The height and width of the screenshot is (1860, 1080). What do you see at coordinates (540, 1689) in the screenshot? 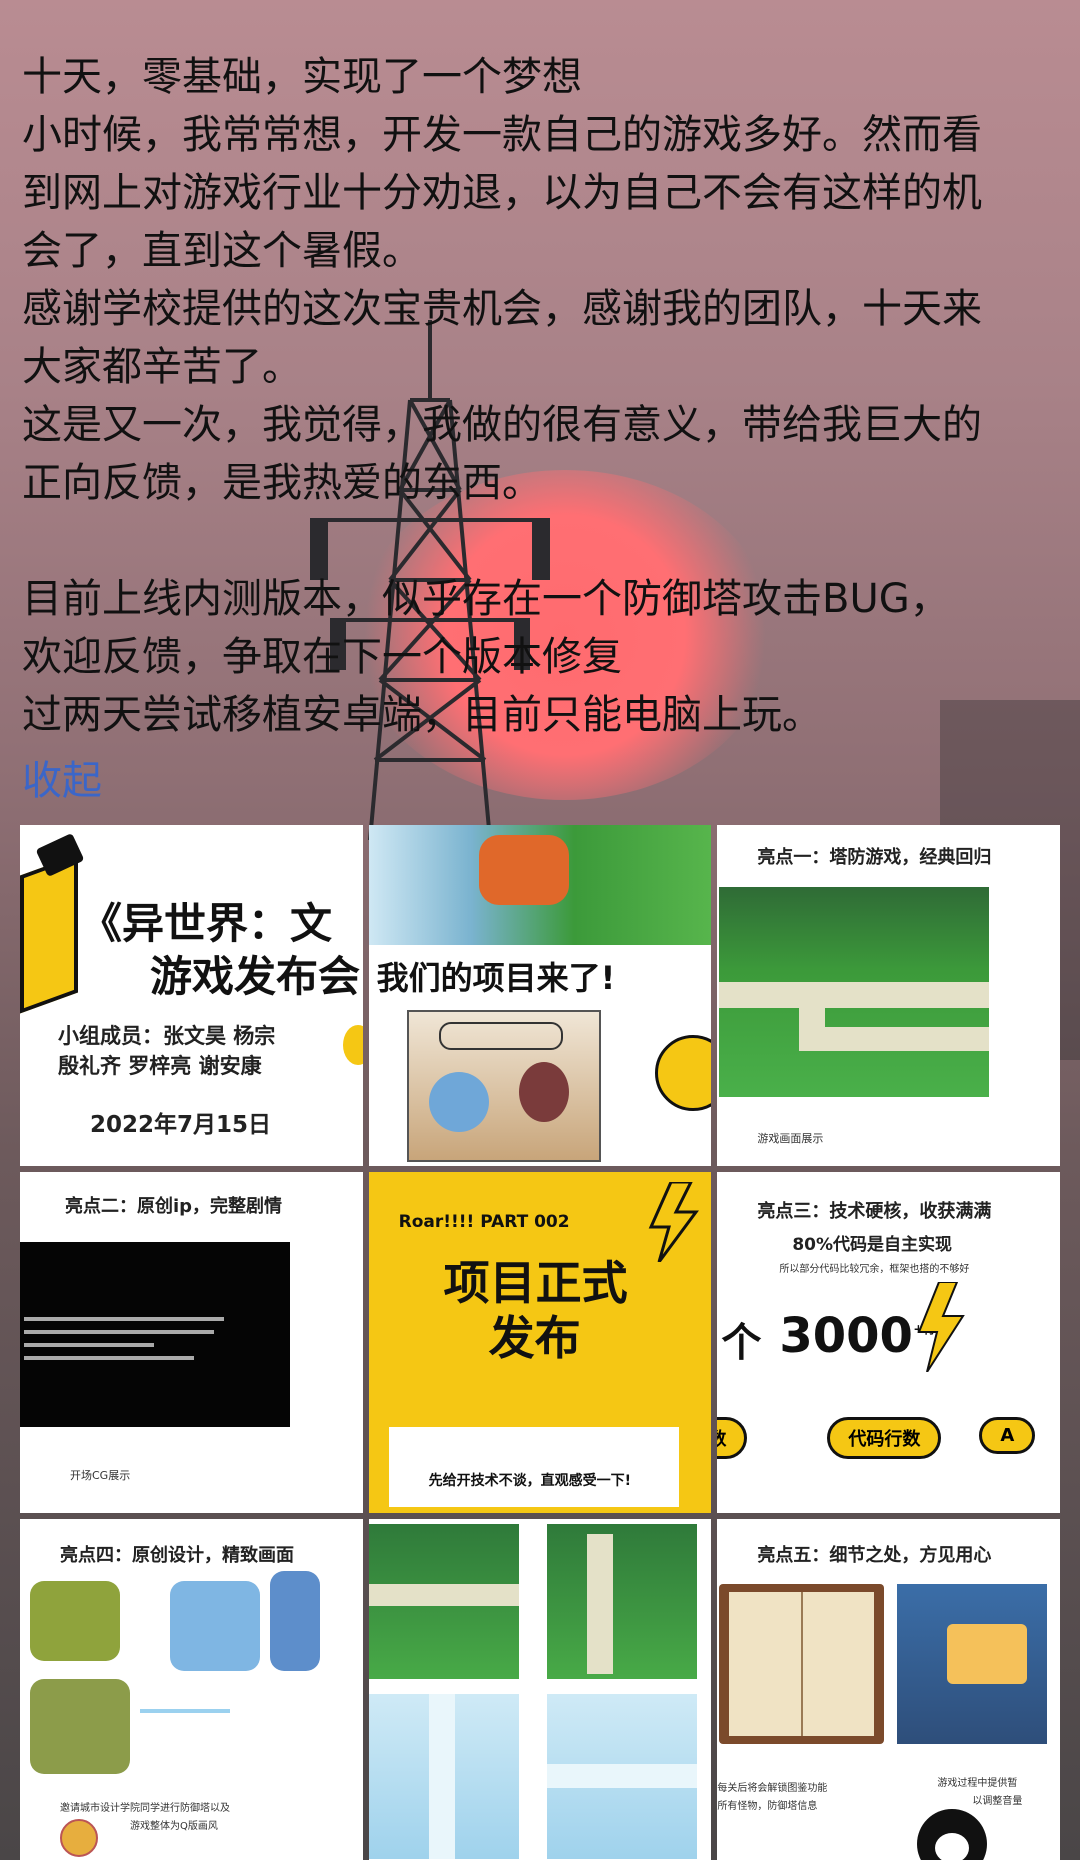
I see `image-tile-gameplay-collage` at bounding box center [540, 1689].